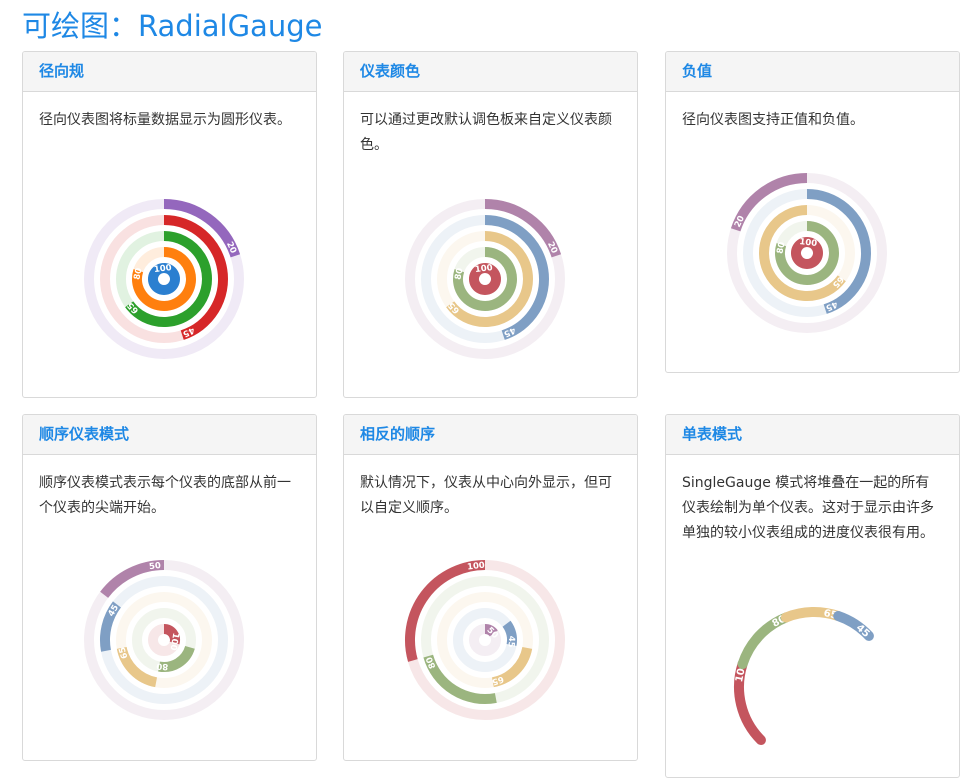 The width and height of the screenshot is (980, 778). I want to click on card-title: 仪表颜色, so click(490, 72).